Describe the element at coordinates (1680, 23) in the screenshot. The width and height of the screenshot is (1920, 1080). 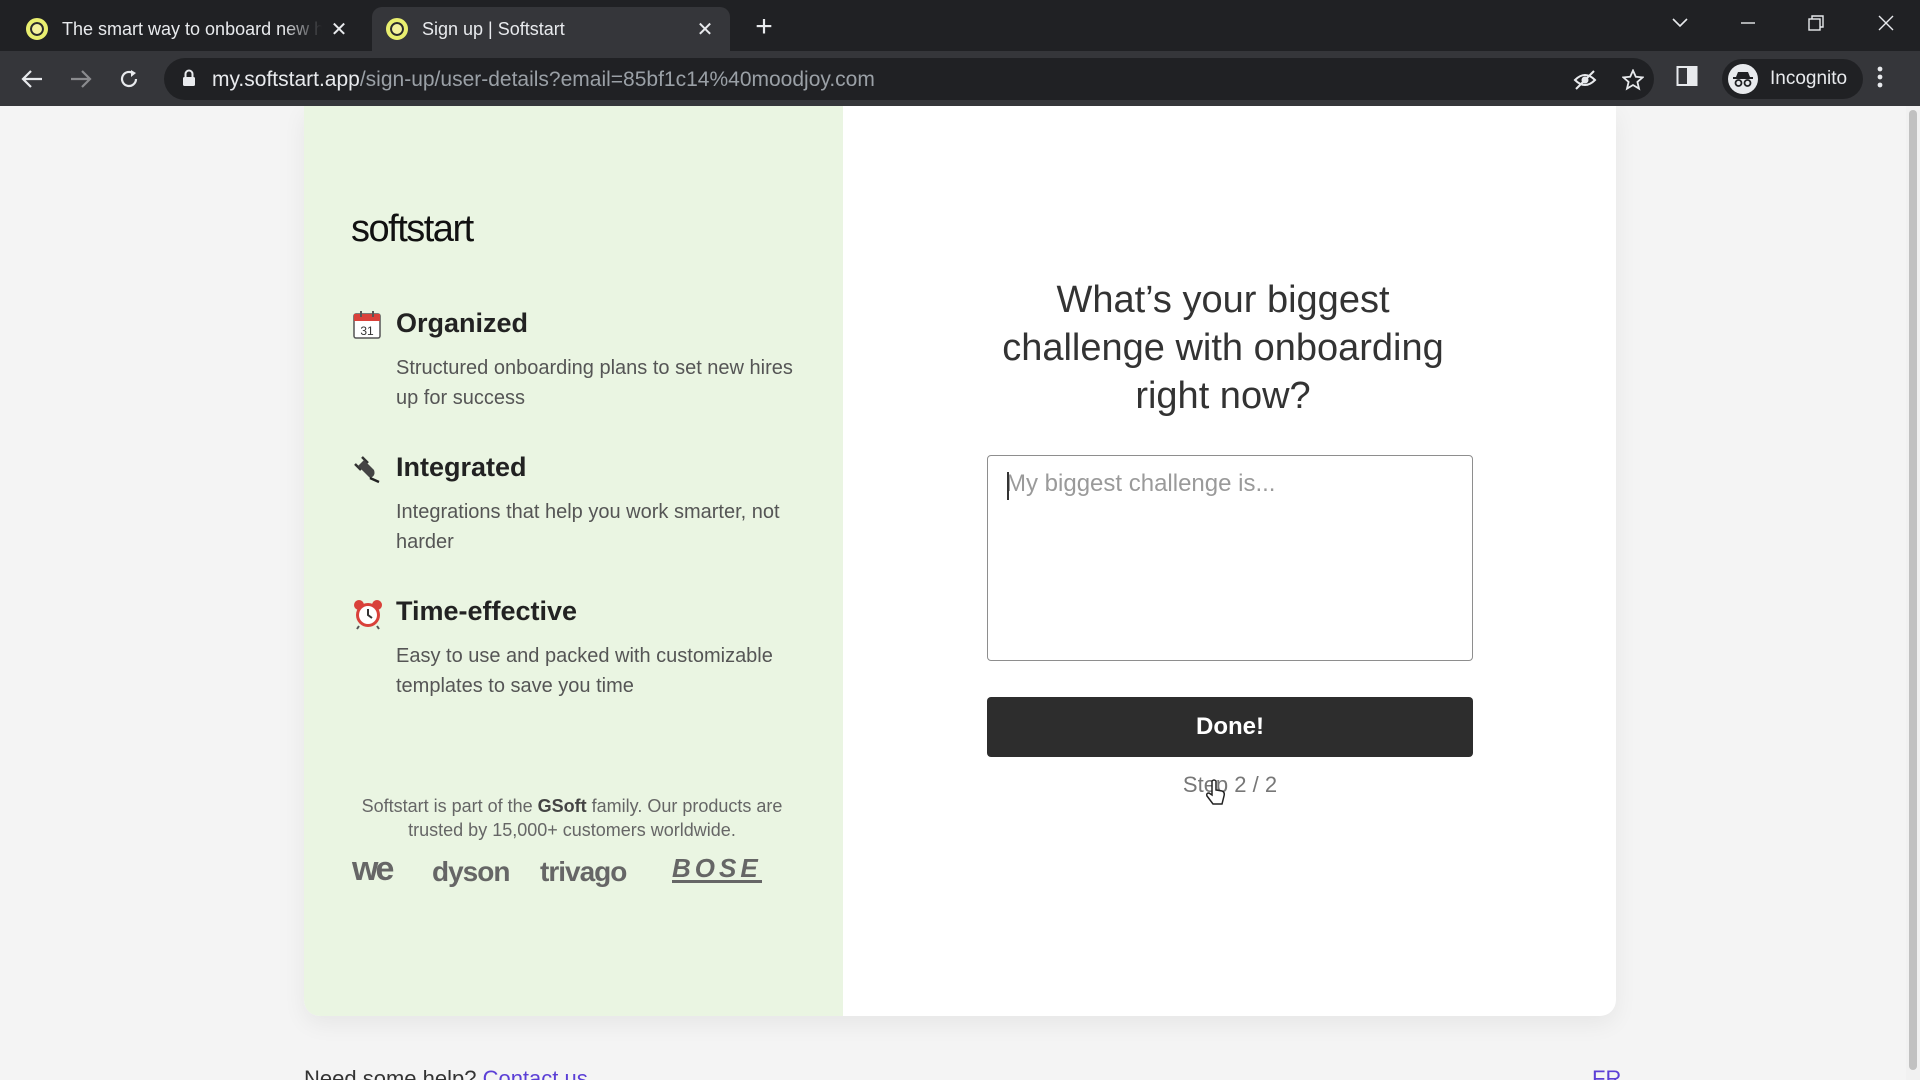
I see `tab-search-icon` at that location.